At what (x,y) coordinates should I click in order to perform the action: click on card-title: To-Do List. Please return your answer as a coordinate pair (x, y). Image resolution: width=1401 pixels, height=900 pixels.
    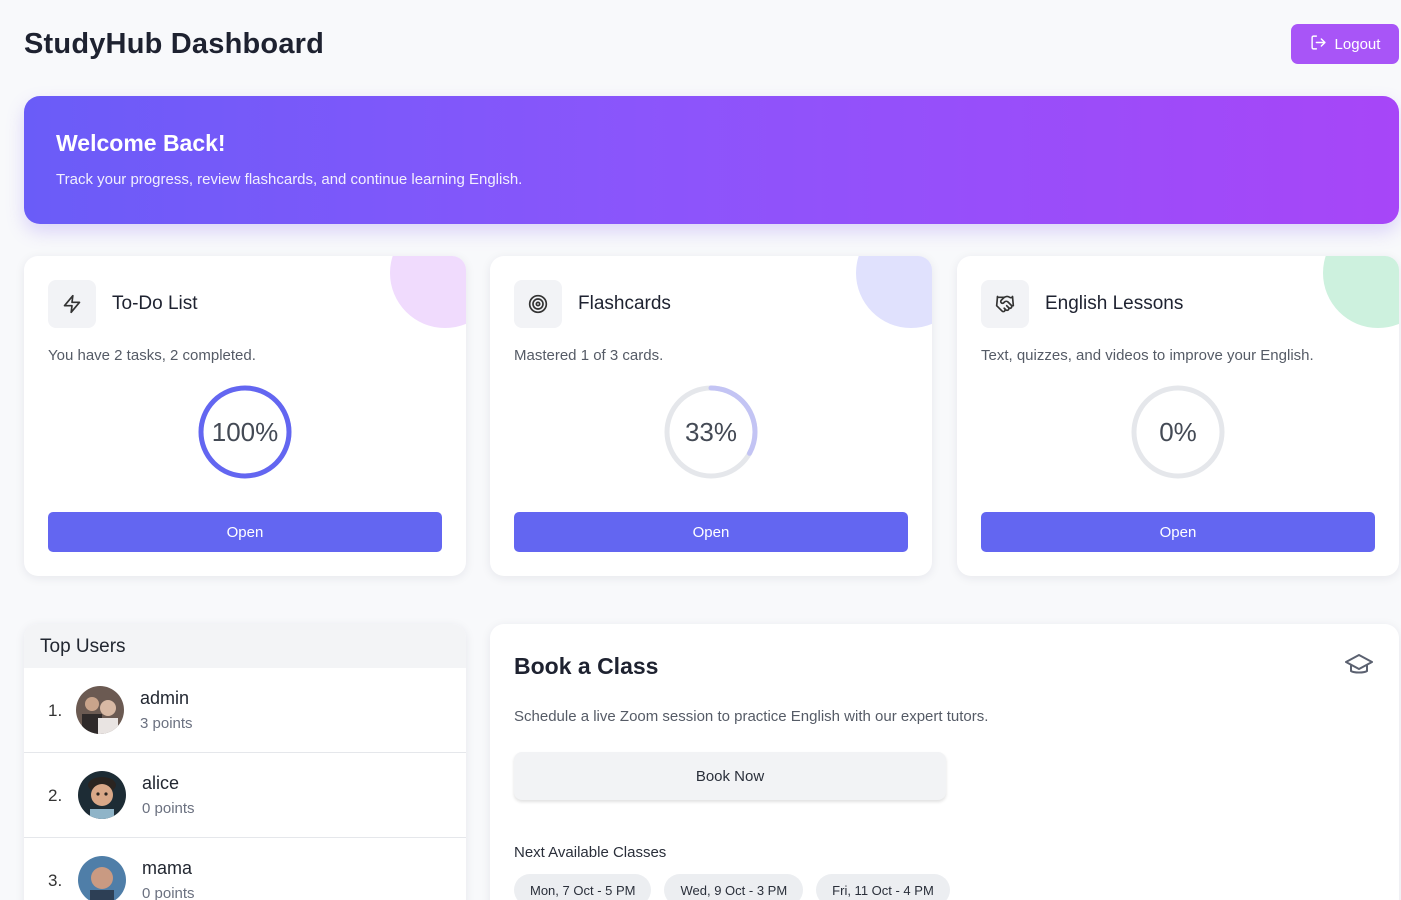
    Looking at the image, I should click on (155, 303).